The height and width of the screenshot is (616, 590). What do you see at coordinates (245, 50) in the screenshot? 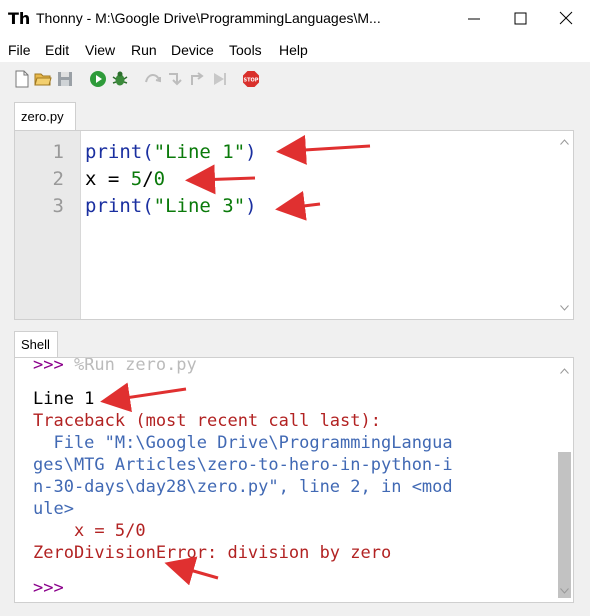
I see `menu-tools: Tools` at bounding box center [245, 50].